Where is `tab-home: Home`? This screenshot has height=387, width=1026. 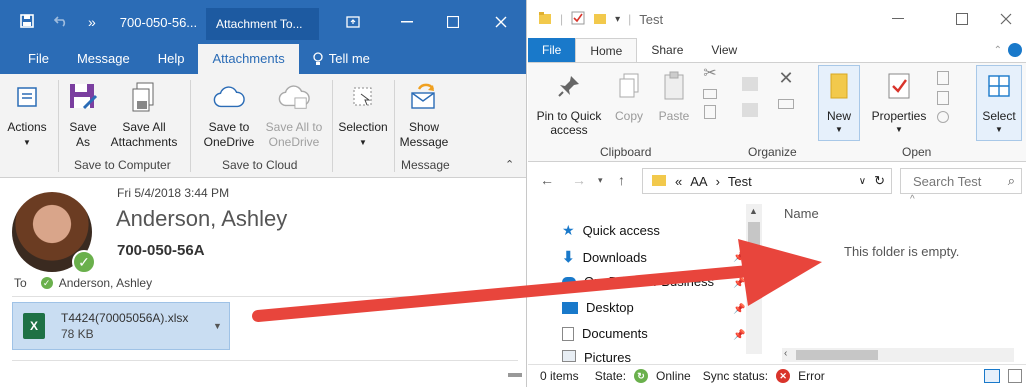 tab-home: Home is located at coordinates (606, 50).